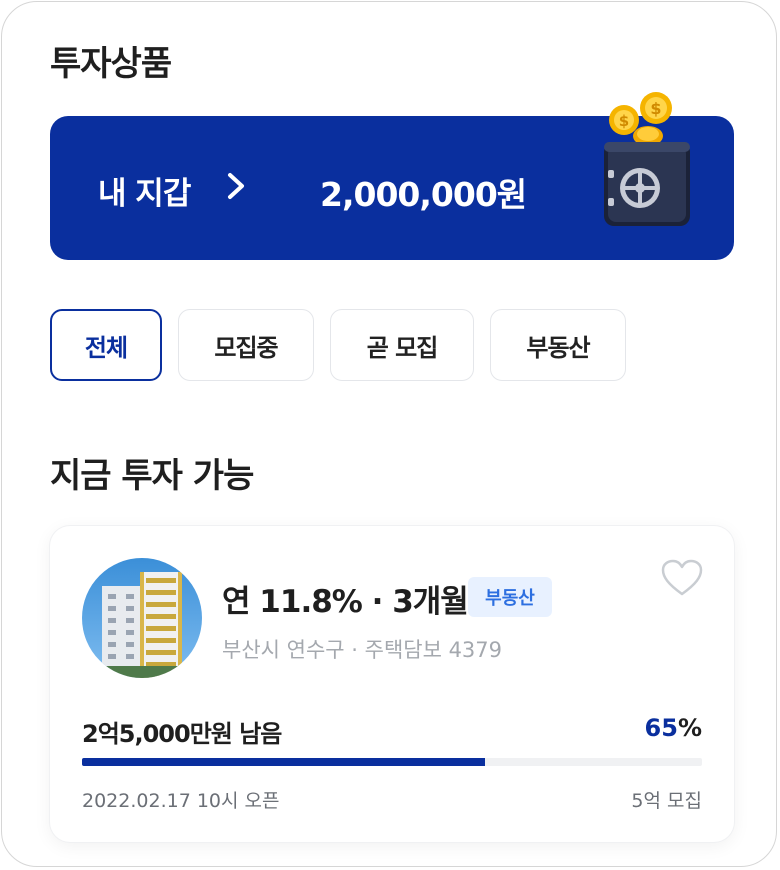 This screenshot has height=870, width=780. Describe the element at coordinates (152, 476) in the screenshot. I see `section-title: 지금 투자 가능` at that location.